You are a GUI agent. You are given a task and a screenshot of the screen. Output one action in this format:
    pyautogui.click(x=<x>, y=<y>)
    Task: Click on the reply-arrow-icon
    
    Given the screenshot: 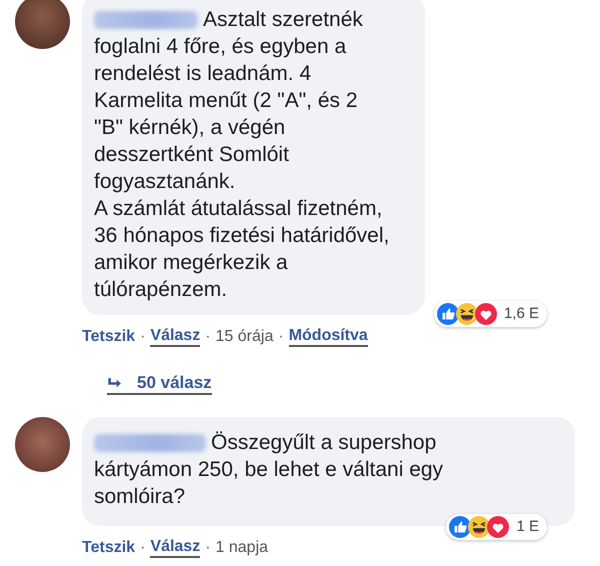 What is the action you would take?
    pyautogui.click(x=115, y=383)
    